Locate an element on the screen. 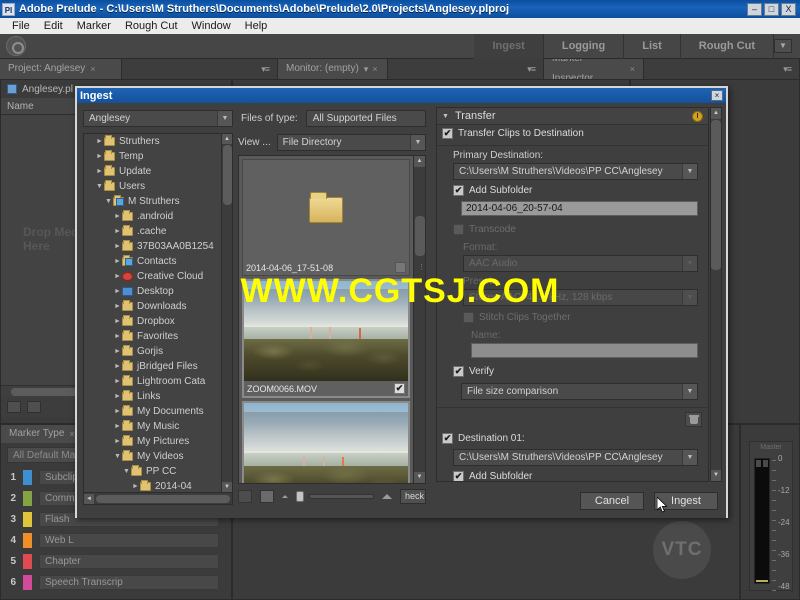  slider-track is located at coordinates (341, 496).